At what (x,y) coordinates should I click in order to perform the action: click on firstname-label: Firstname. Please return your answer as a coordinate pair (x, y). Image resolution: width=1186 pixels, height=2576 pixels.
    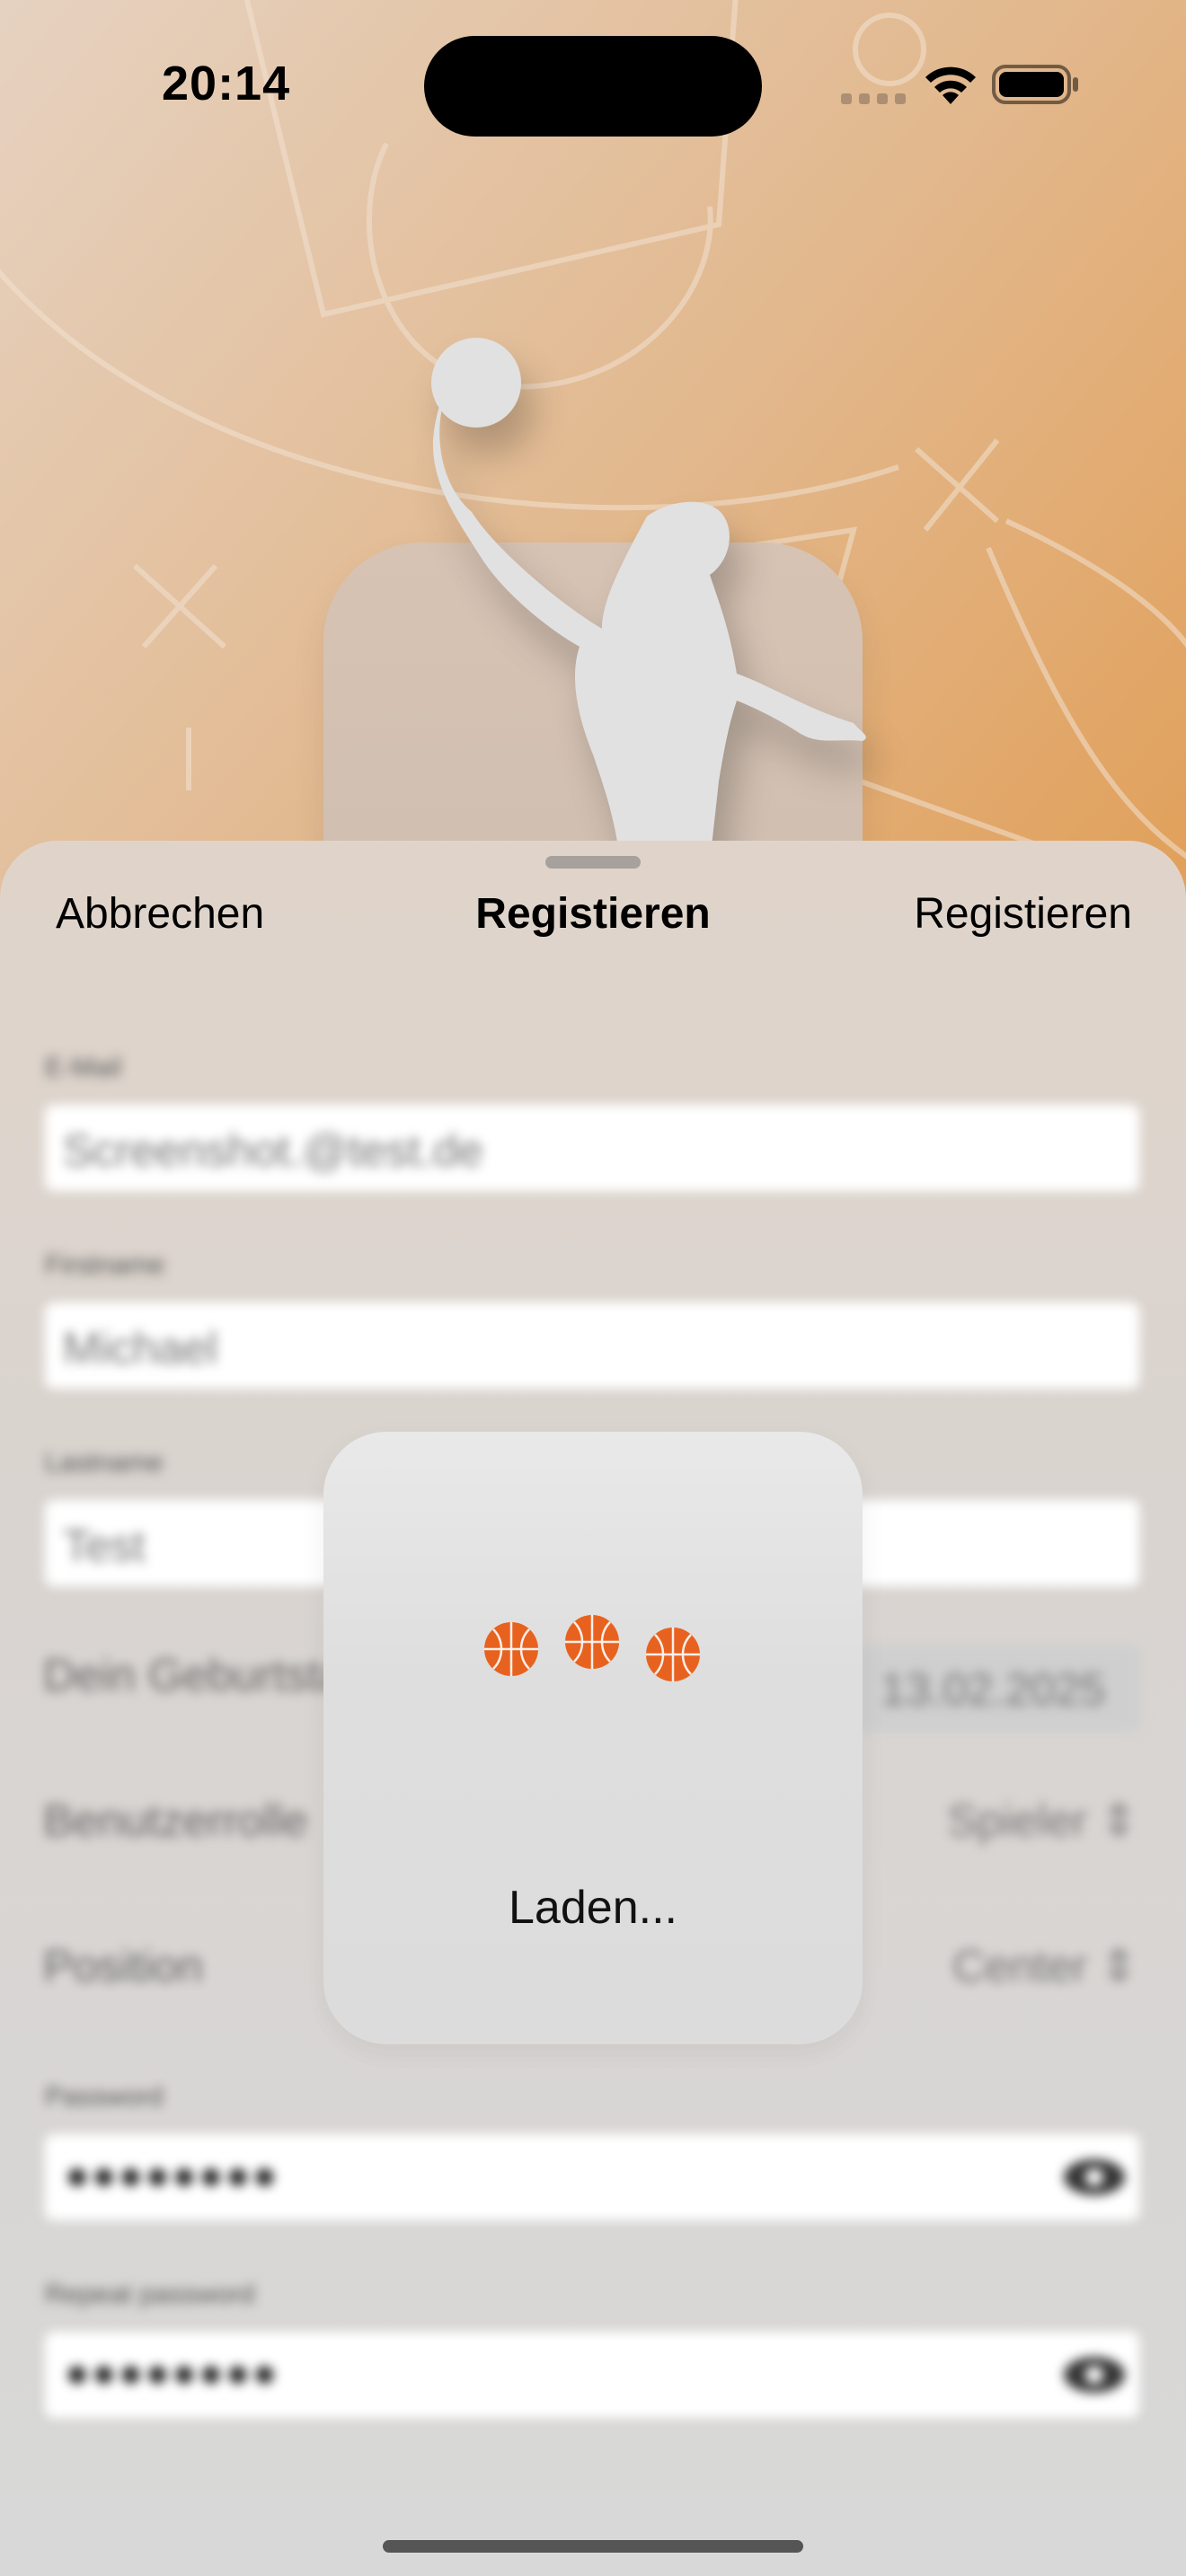
    Looking at the image, I should click on (105, 1265).